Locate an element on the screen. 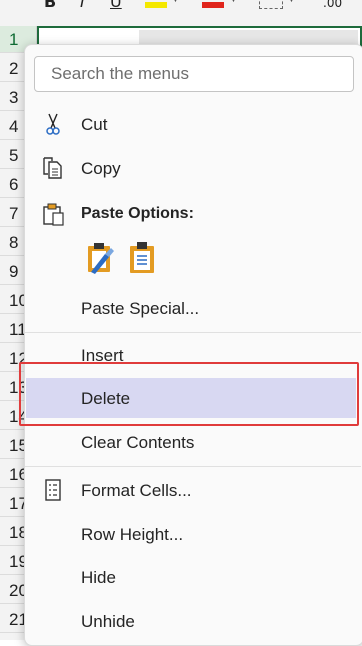 This screenshot has height=646, width=362. paste-formatting-icon is located at coordinates (101, 257).